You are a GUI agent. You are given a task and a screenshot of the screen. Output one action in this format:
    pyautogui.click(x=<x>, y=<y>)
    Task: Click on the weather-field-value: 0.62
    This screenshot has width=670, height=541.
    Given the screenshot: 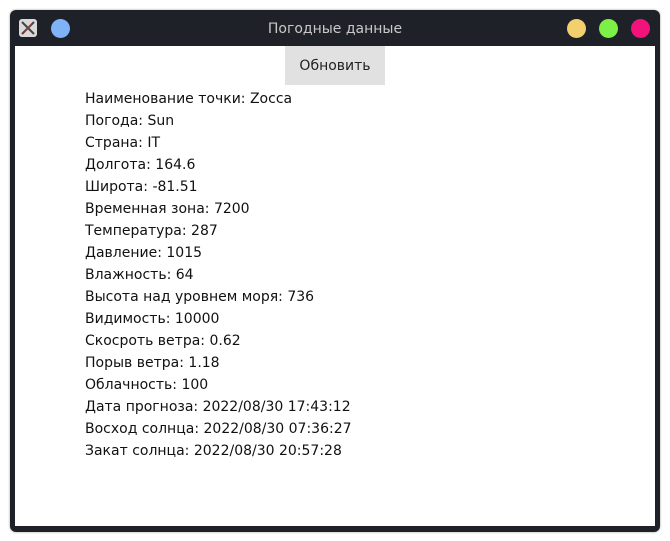 What is the action you would take?
    pyautogui.click(x=225, y=341)
    